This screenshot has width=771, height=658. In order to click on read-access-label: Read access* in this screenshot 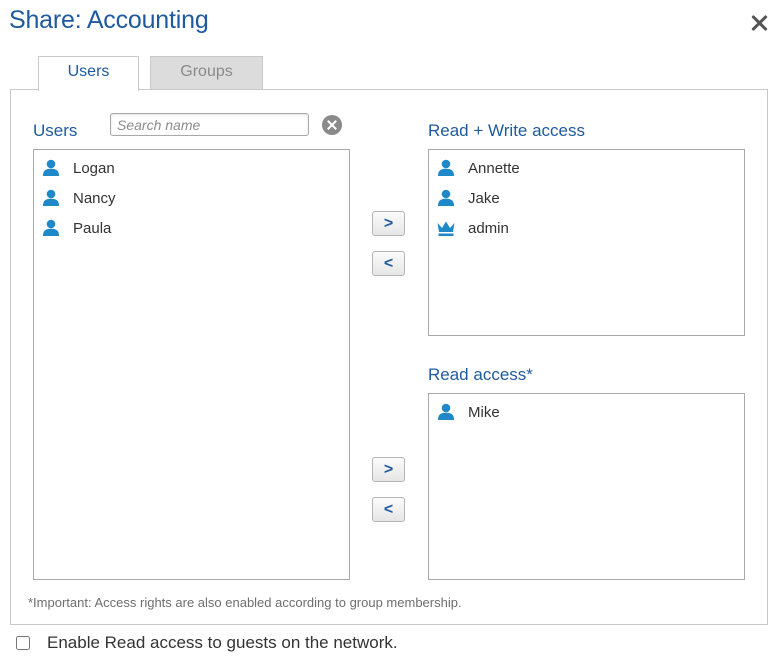, I will do `click(480, 374)`.